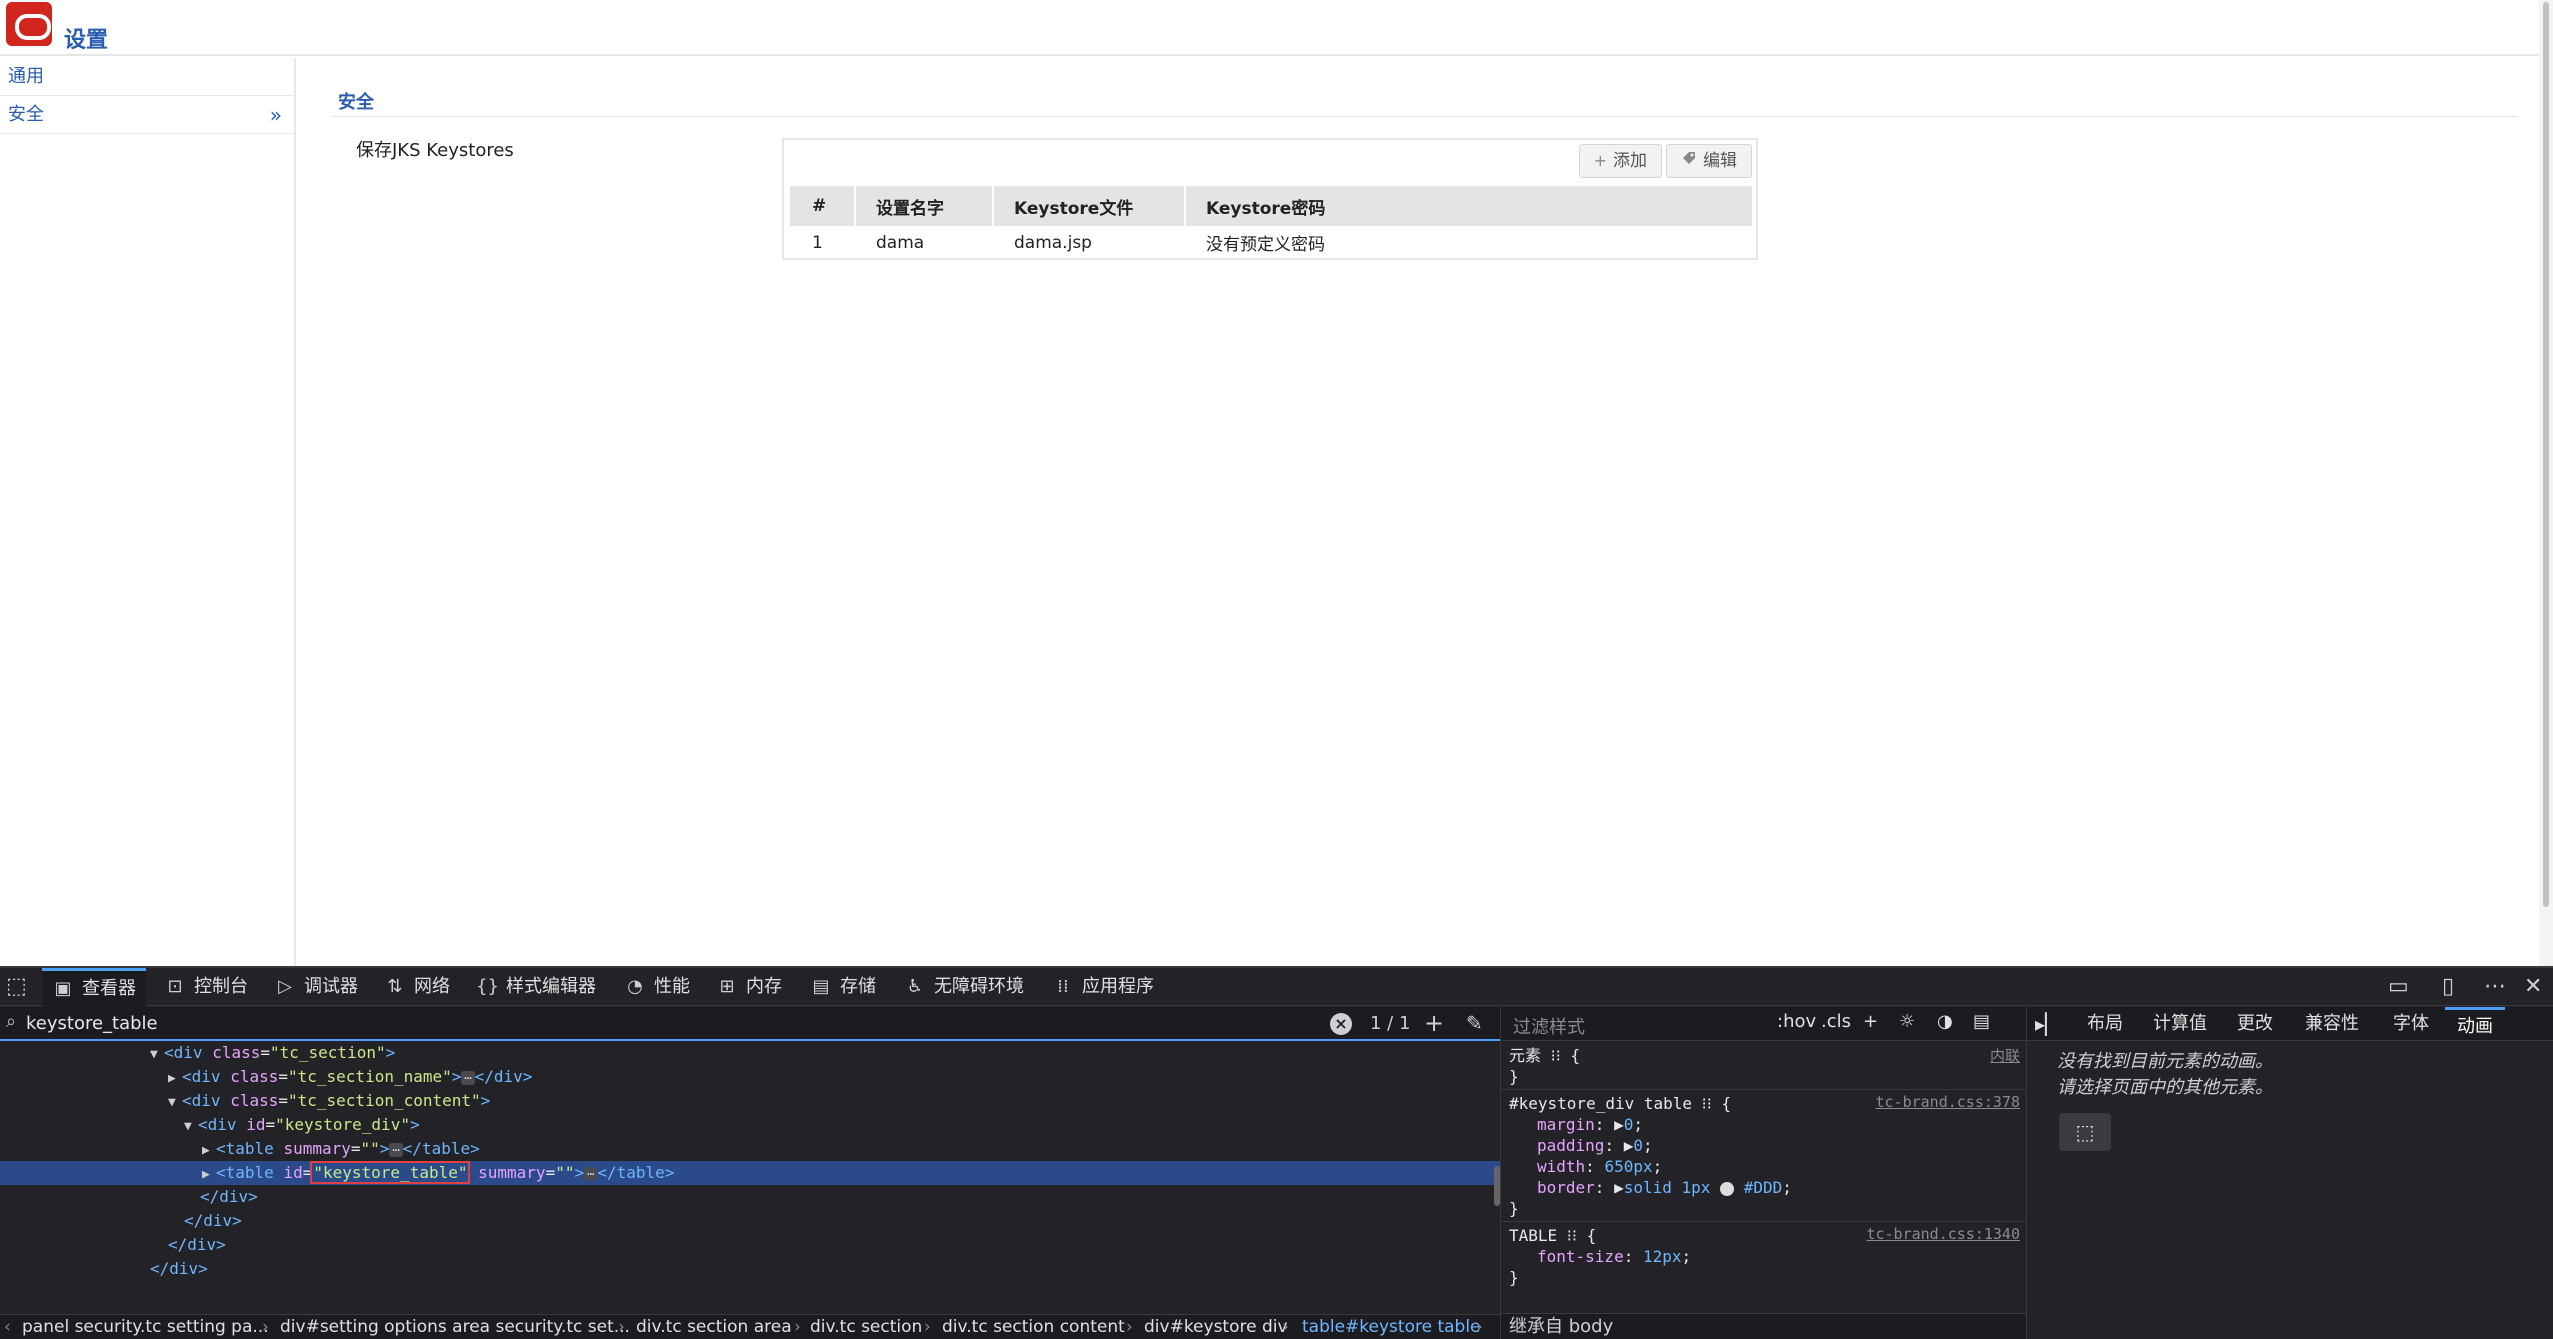 The width and height of the screenshot is (2553, 1339). What do you see at coordinates (536, 987) in the screenshot?
I see `tab-style-editor: {} 样式编辑器` at bounding box center [536, 987].